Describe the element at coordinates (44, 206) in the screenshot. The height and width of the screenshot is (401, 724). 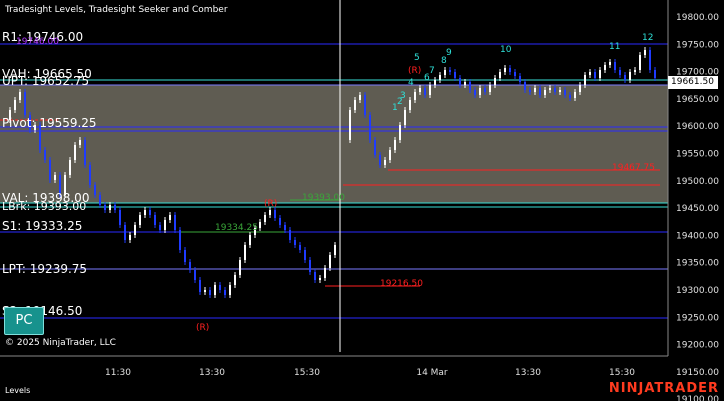
I see `lbrk-label: LBrk: 19393.00` at that location.